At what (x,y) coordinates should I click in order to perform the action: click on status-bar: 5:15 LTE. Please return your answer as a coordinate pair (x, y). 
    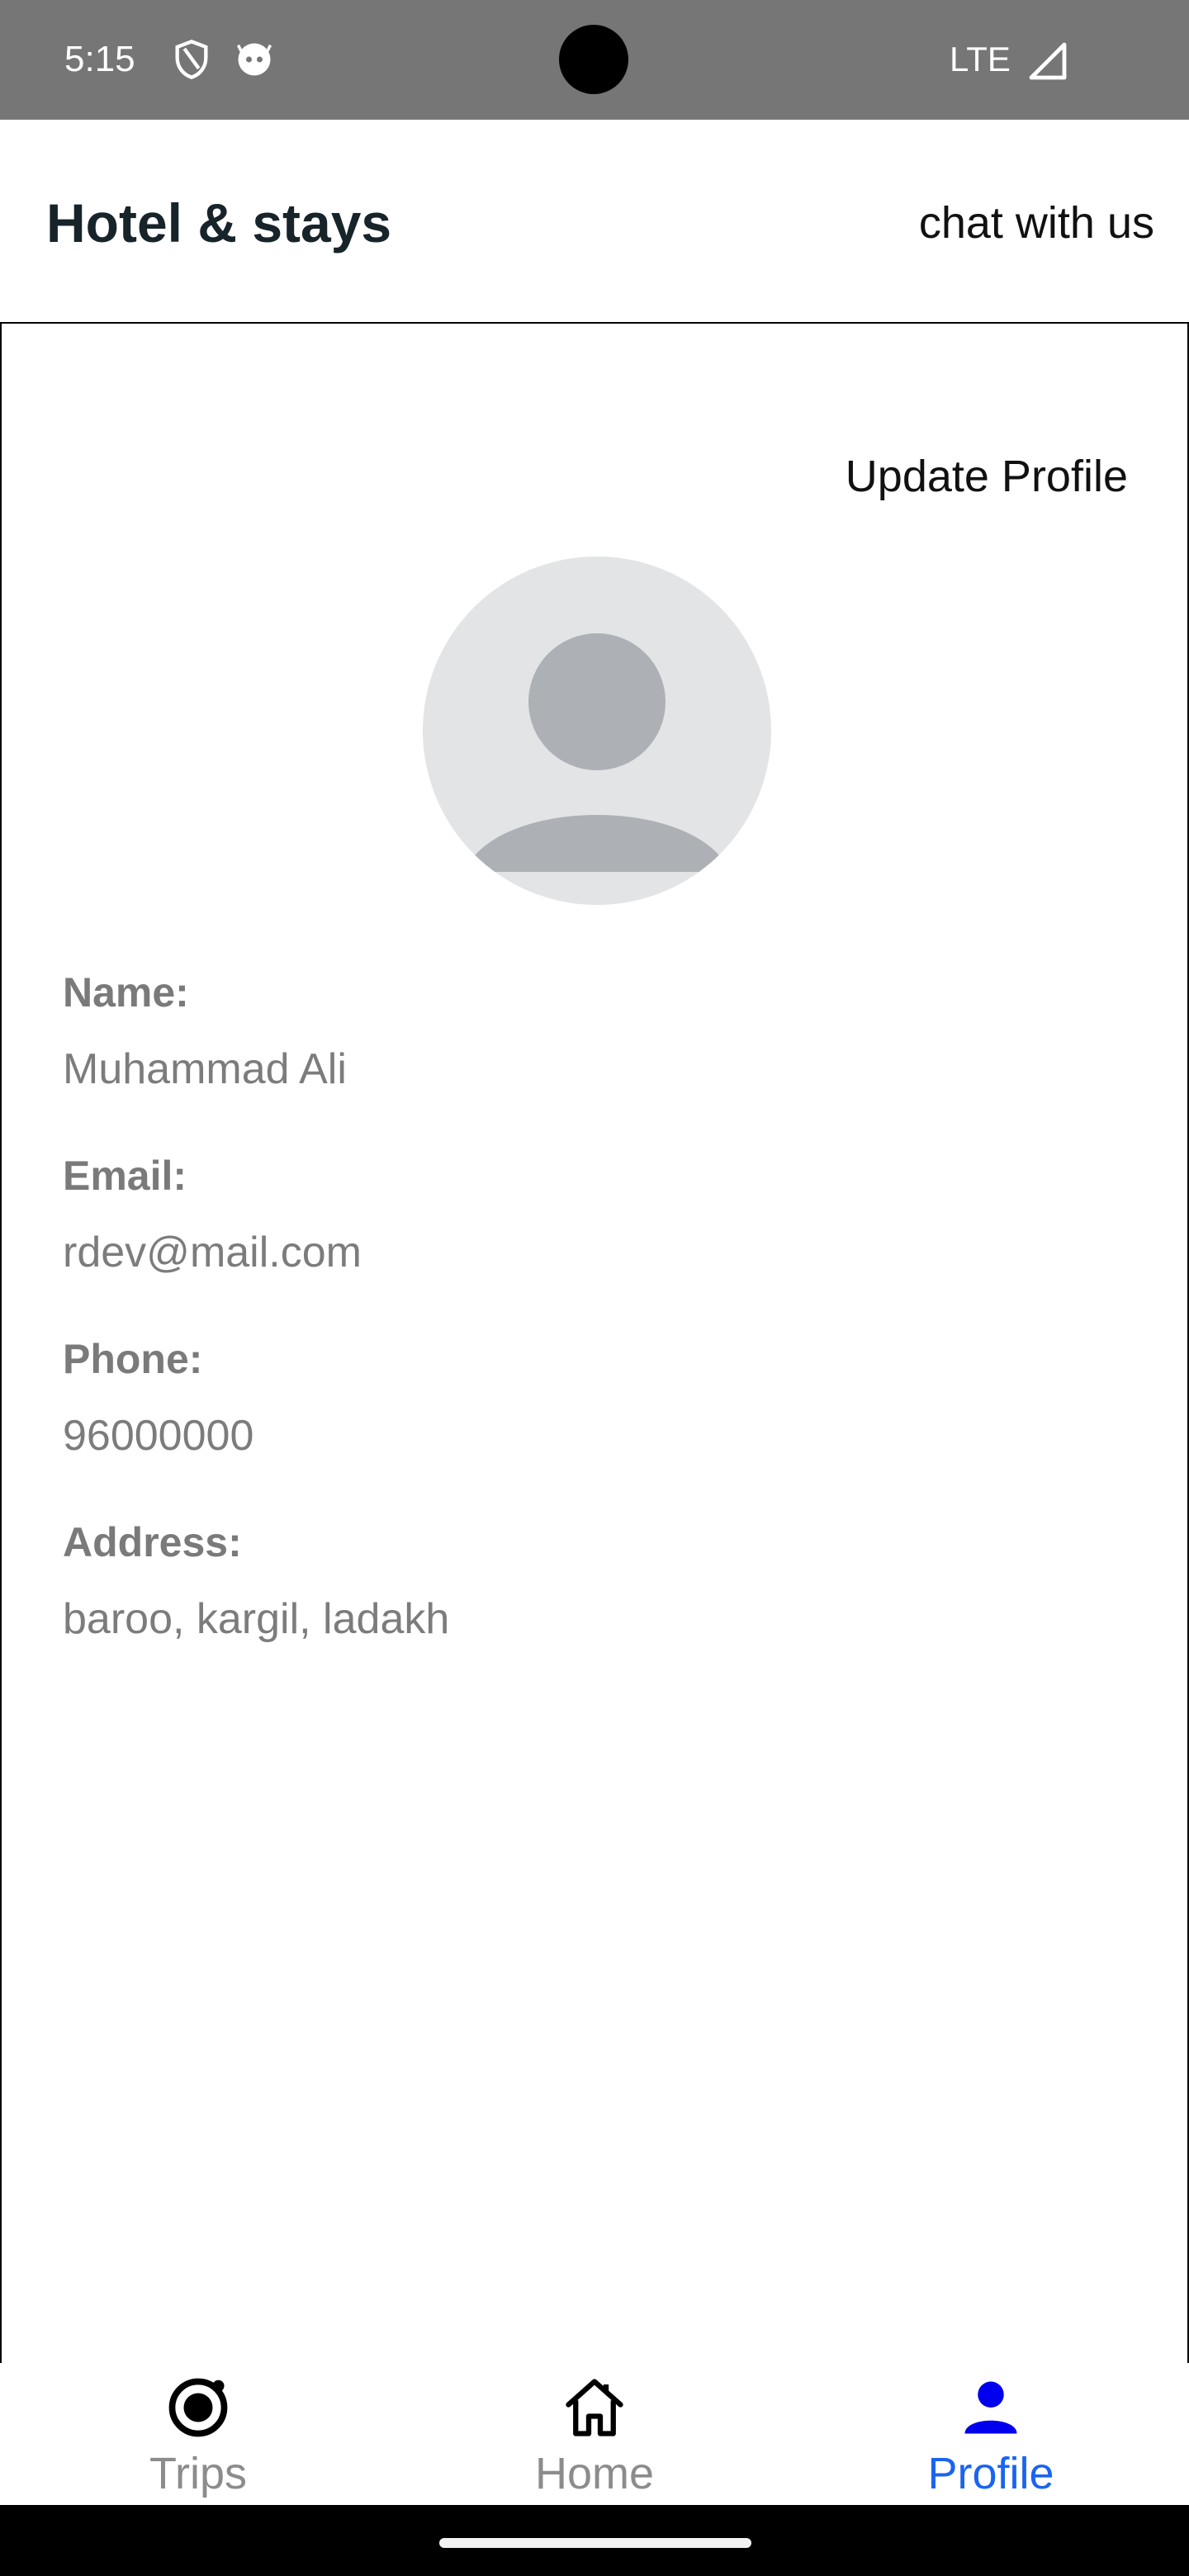
    Looking at the image, I should click on (594, 60).